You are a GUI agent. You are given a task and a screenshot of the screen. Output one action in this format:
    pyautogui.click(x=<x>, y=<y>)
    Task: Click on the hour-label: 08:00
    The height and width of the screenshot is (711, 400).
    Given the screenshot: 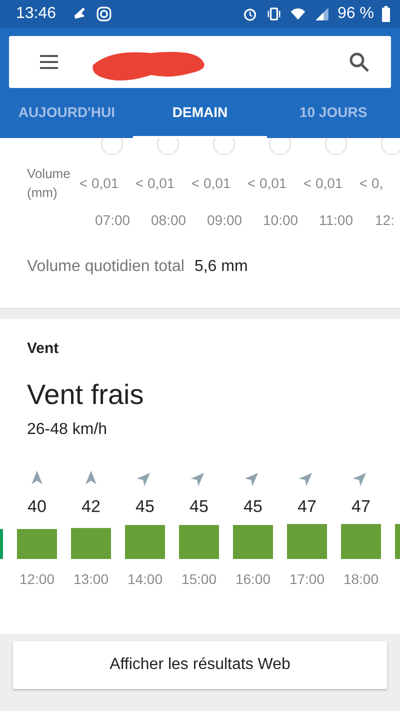 What is the action you would take?
    pyautogui.click(x=168, y=220)
    